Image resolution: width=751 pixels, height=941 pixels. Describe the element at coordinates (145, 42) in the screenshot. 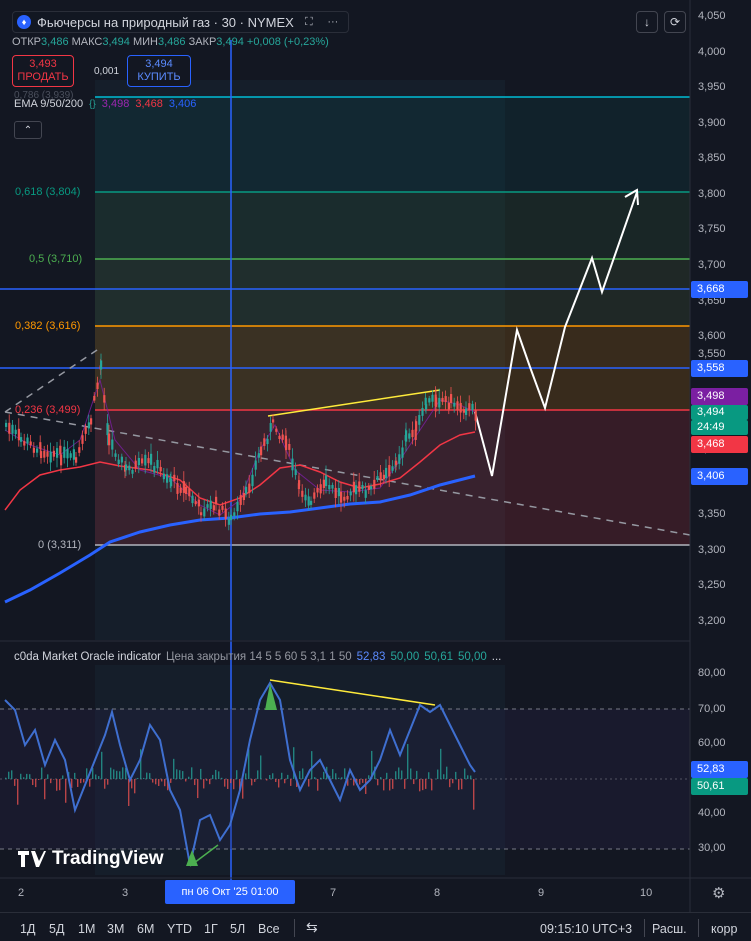

I see `low-label: МИН` at that location.